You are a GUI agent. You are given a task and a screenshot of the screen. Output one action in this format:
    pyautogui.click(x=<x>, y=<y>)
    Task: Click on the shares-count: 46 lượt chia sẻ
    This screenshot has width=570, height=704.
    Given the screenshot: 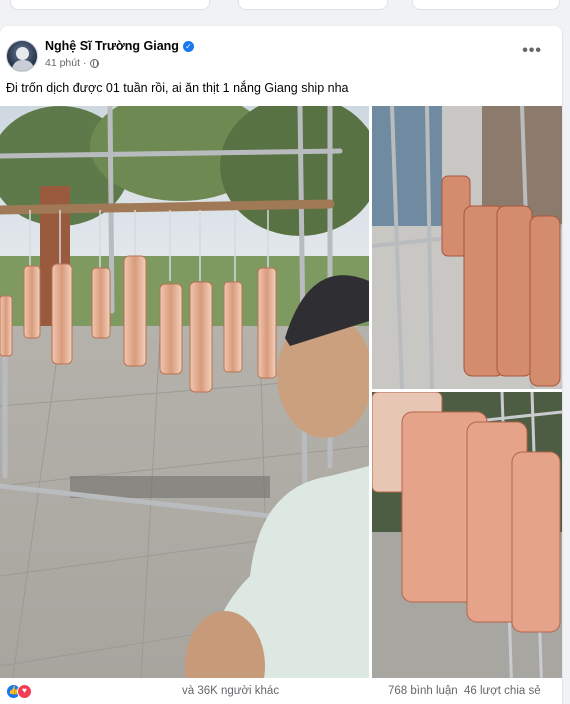 What is the action you would take?
    pyautogui.click(x=502, y=691)
    